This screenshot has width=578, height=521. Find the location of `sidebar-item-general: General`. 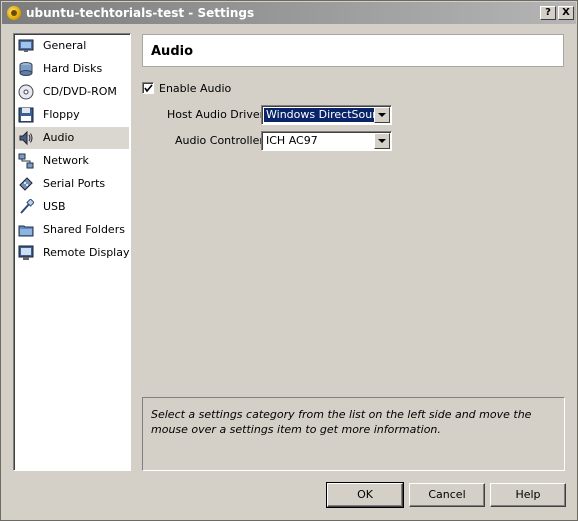

sidebar-item-general: General is located at coordinates (72, 46).